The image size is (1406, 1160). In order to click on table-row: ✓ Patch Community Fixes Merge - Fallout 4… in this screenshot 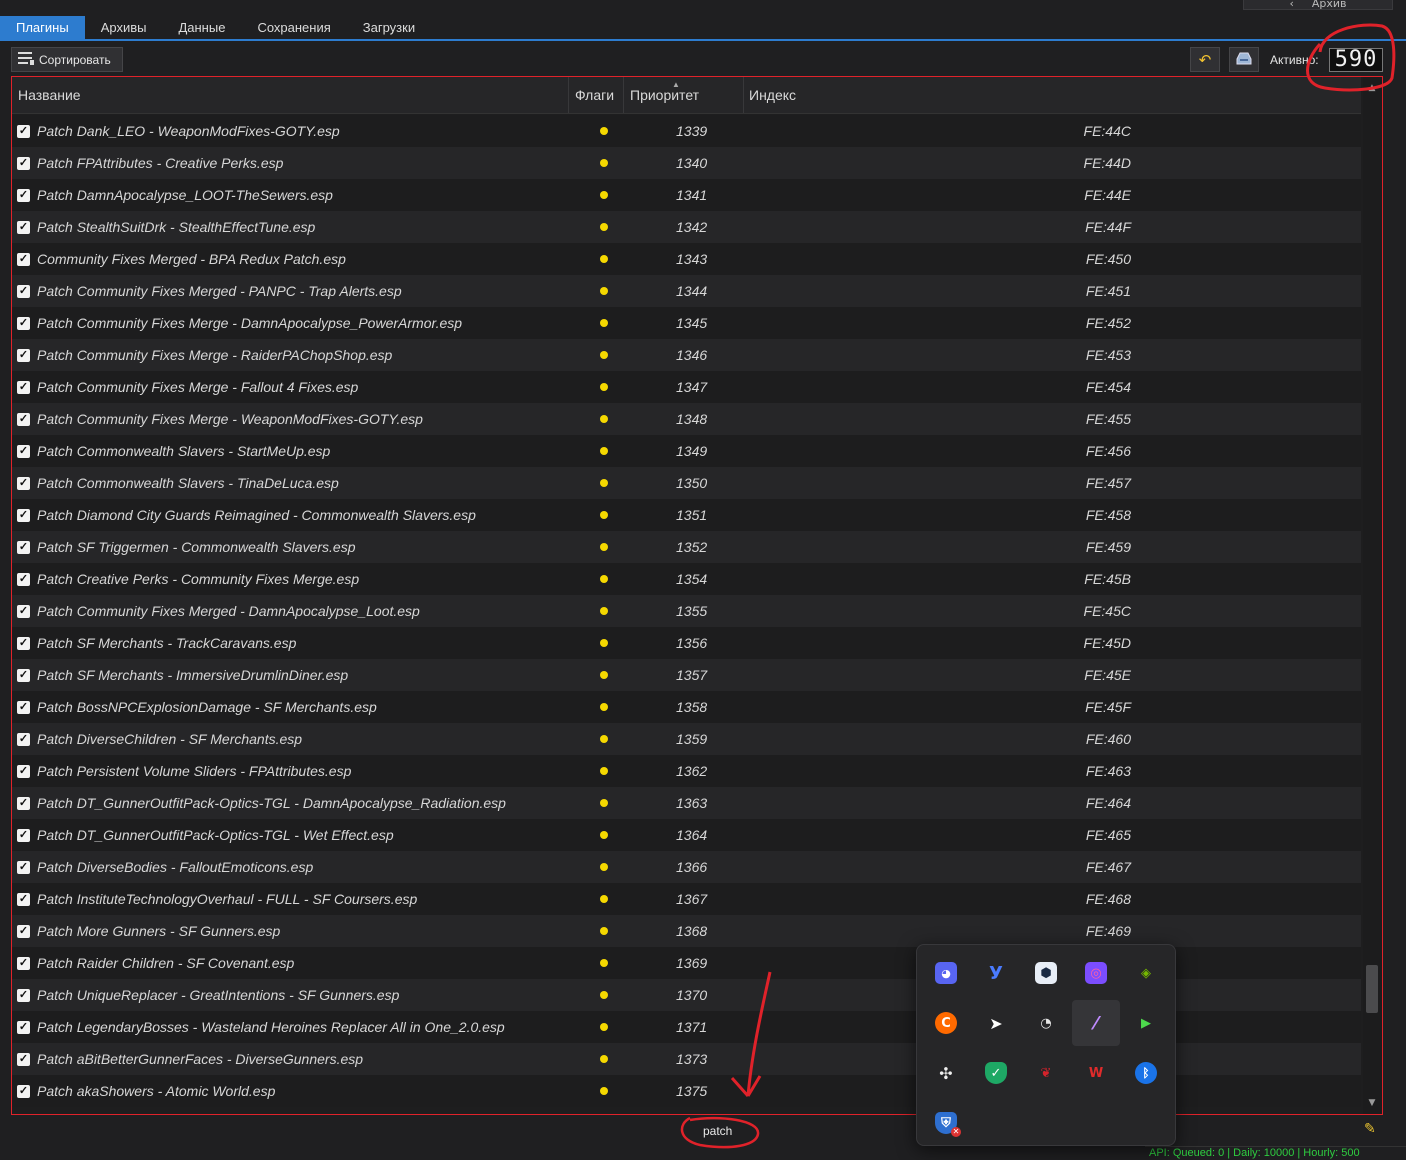, I will do `click(686, 387)`.